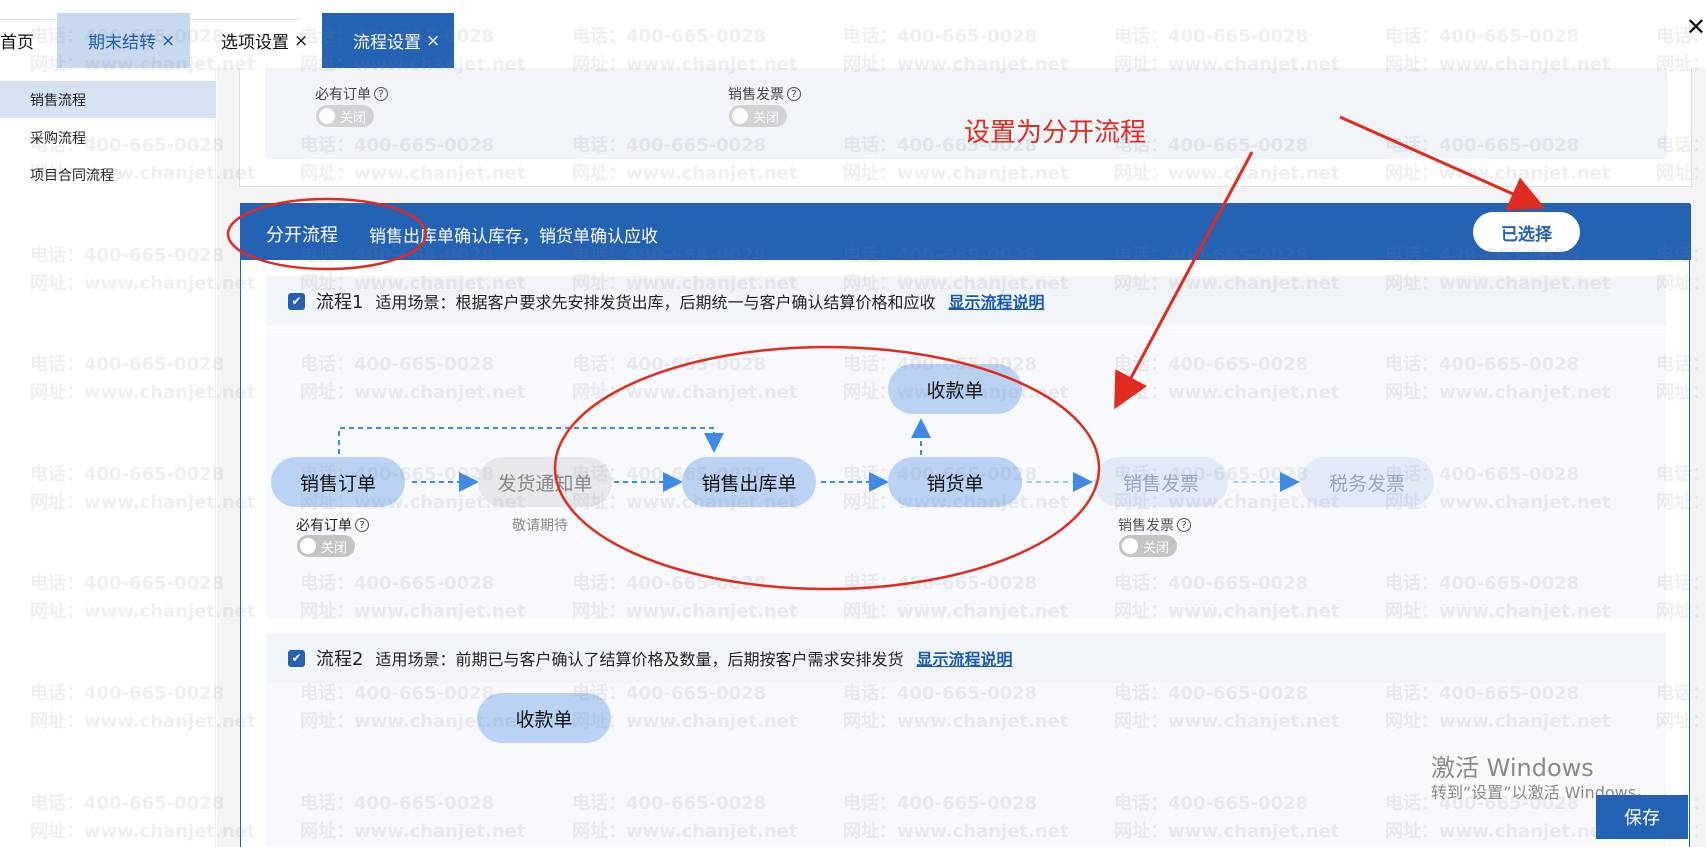 This screenshot has width=1706, height=847. I want to click on tab-options: 选项设置 ×, so click(264, 40).